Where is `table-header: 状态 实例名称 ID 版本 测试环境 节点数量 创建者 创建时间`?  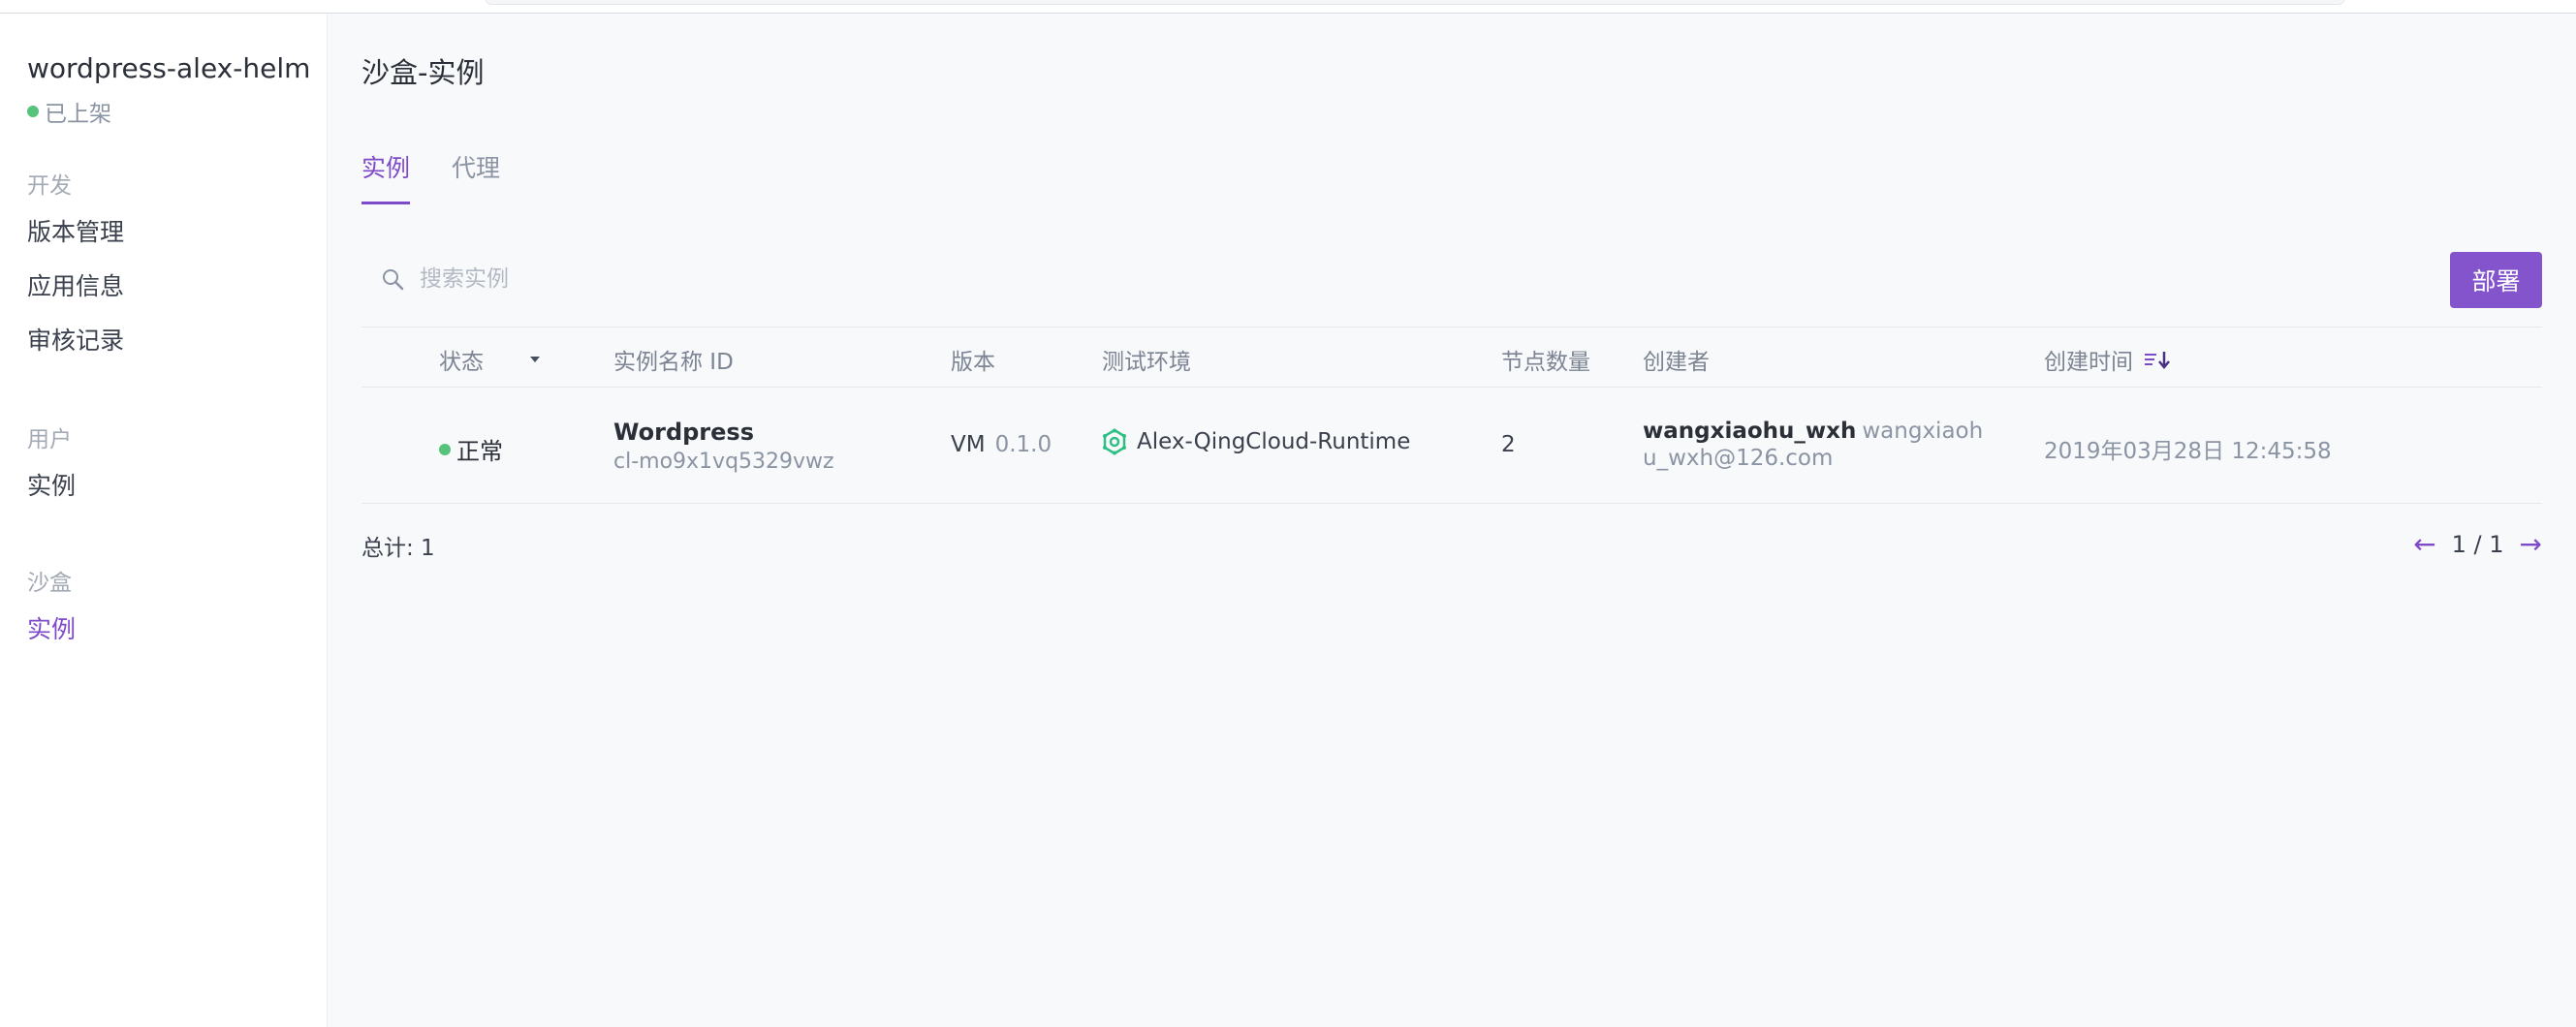 table-header: 状态 实例名称 ID 版本 测试环境 节点数量 创建者 创建时间 is located at coordinates (1451, 357).